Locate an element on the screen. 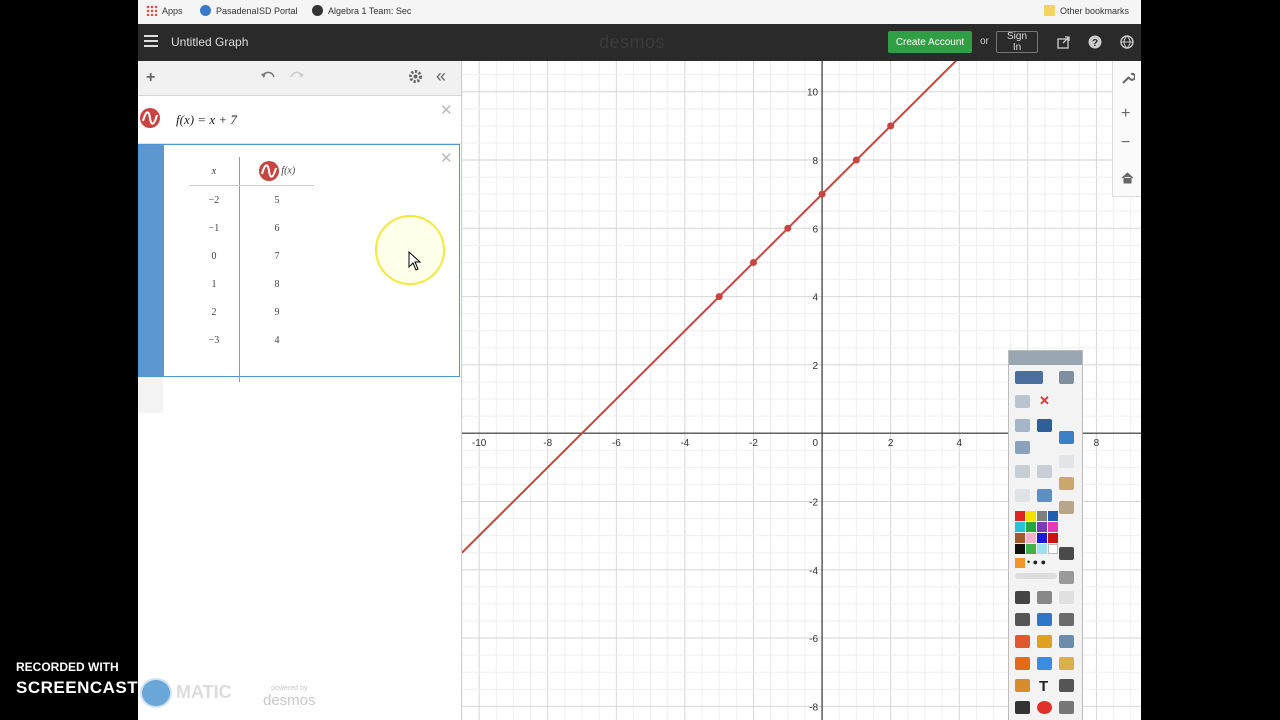 This screenshot has width=1280, height=720. screen-tool-icon is located at coordinates (1022, 401).